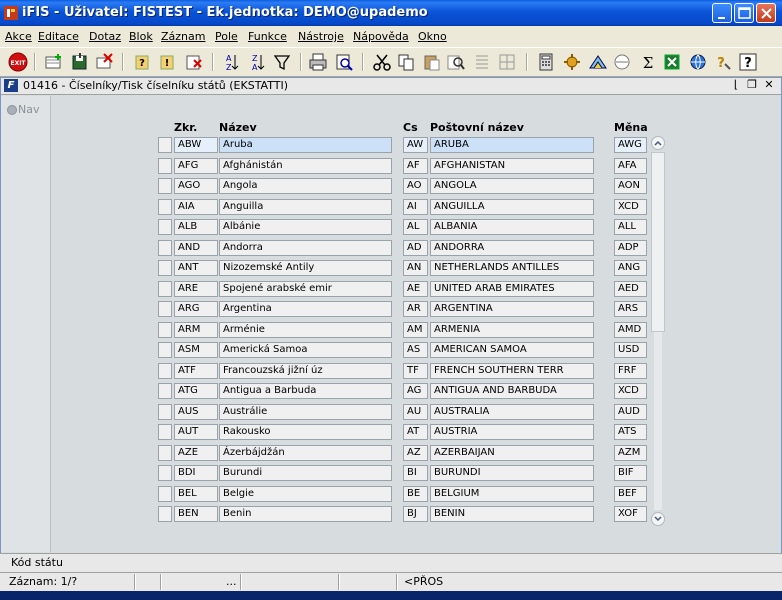 This screenshot has width=782, height=600. I want to click on cell-mena: ADP, so click(630, 248).